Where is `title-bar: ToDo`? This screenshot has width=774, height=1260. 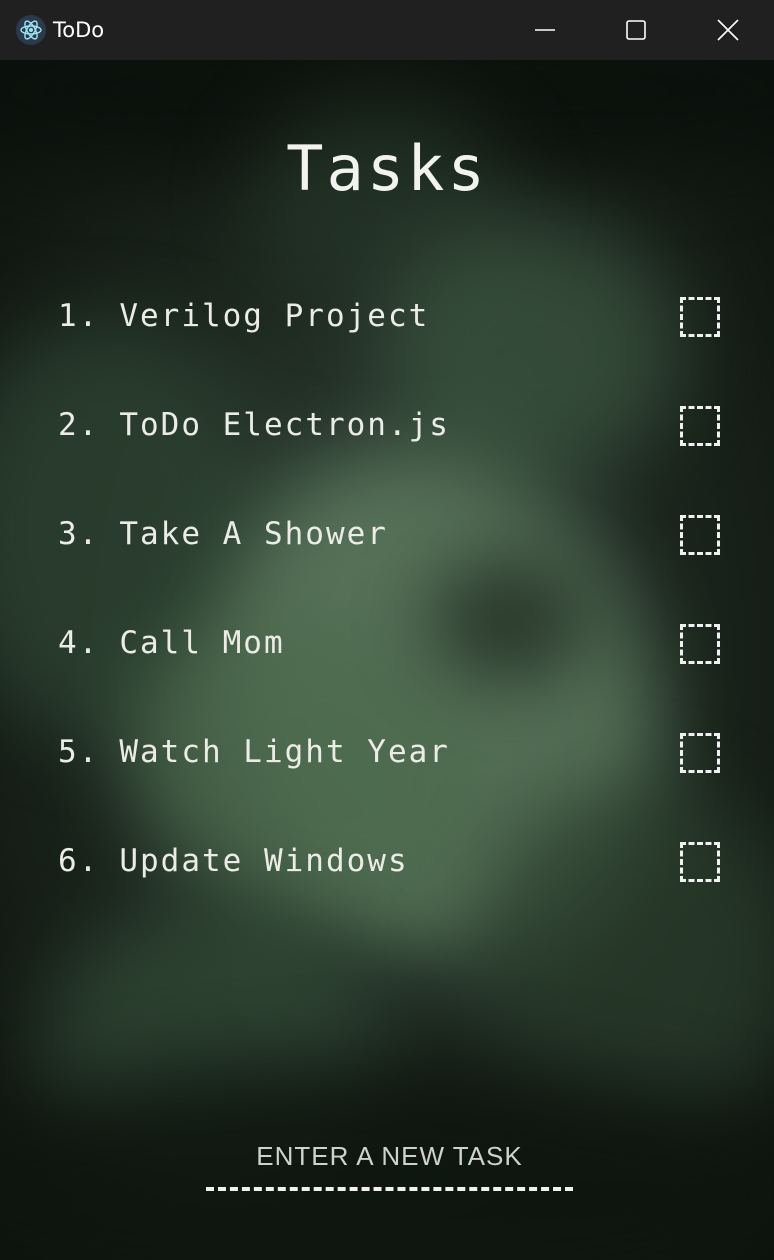 title-bar: ToDo is located at coordinates (387, 30).